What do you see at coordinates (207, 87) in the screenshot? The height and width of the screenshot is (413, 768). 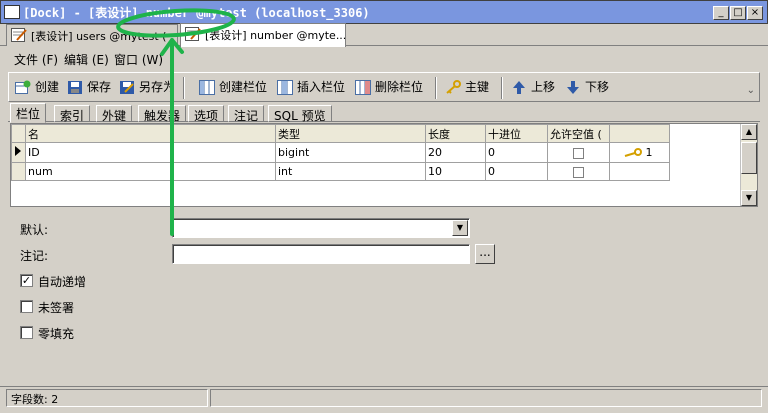 I see `column-icon` at bounding box center [207, 87].